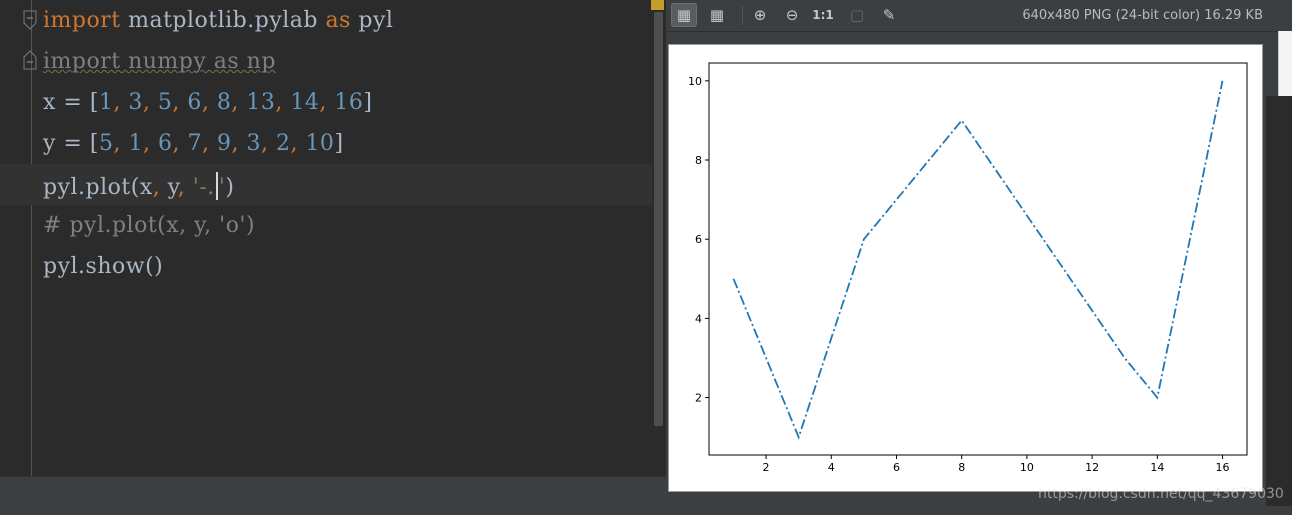  Describe the element at coordinates (334, 491) in the screenshot. I see `editor-bottom-bar` at that location.